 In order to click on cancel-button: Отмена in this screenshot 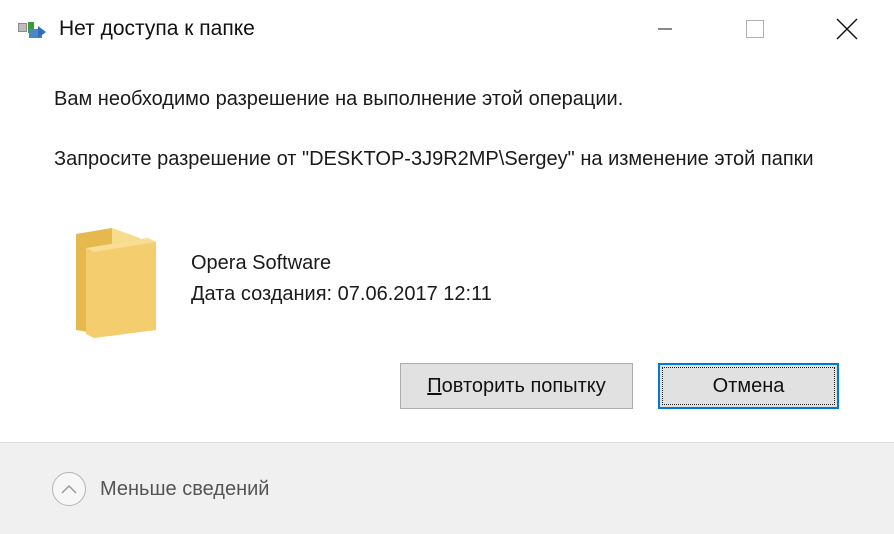, I will do `click(748, 386)`.